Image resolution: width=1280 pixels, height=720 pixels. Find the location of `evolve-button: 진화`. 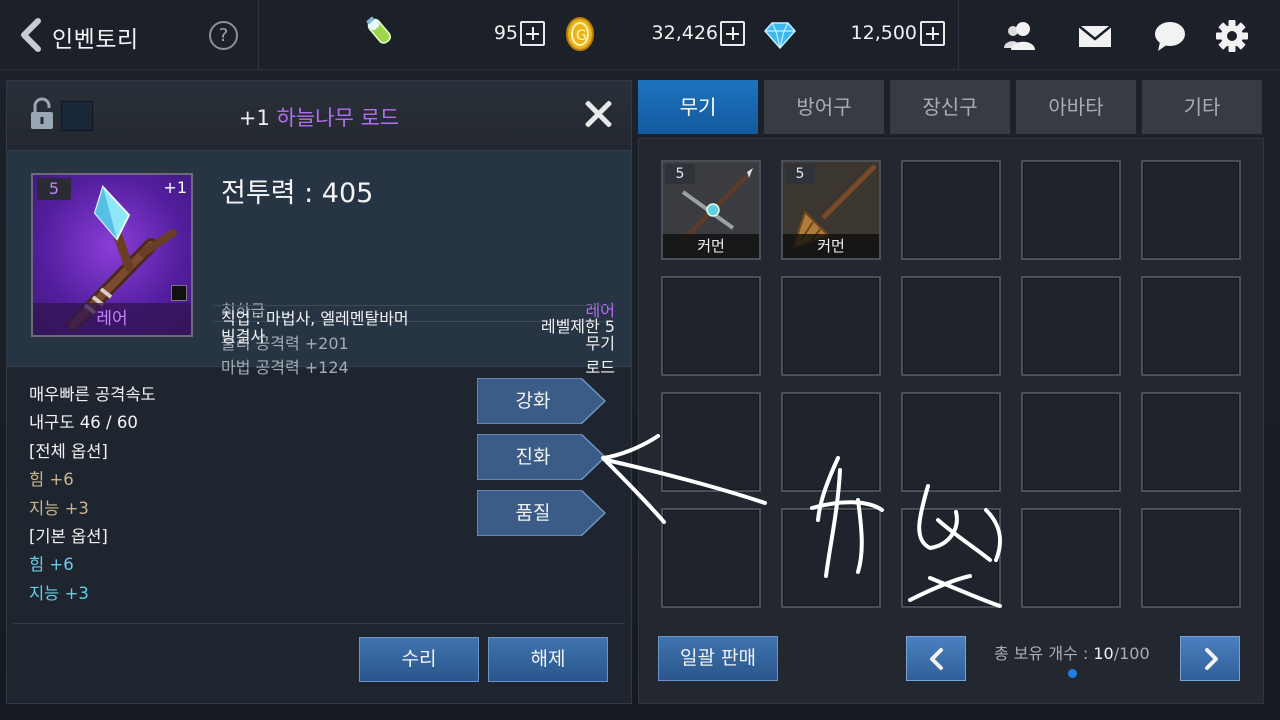

evolve-button: 진화 is located at coordinates (542, 457).